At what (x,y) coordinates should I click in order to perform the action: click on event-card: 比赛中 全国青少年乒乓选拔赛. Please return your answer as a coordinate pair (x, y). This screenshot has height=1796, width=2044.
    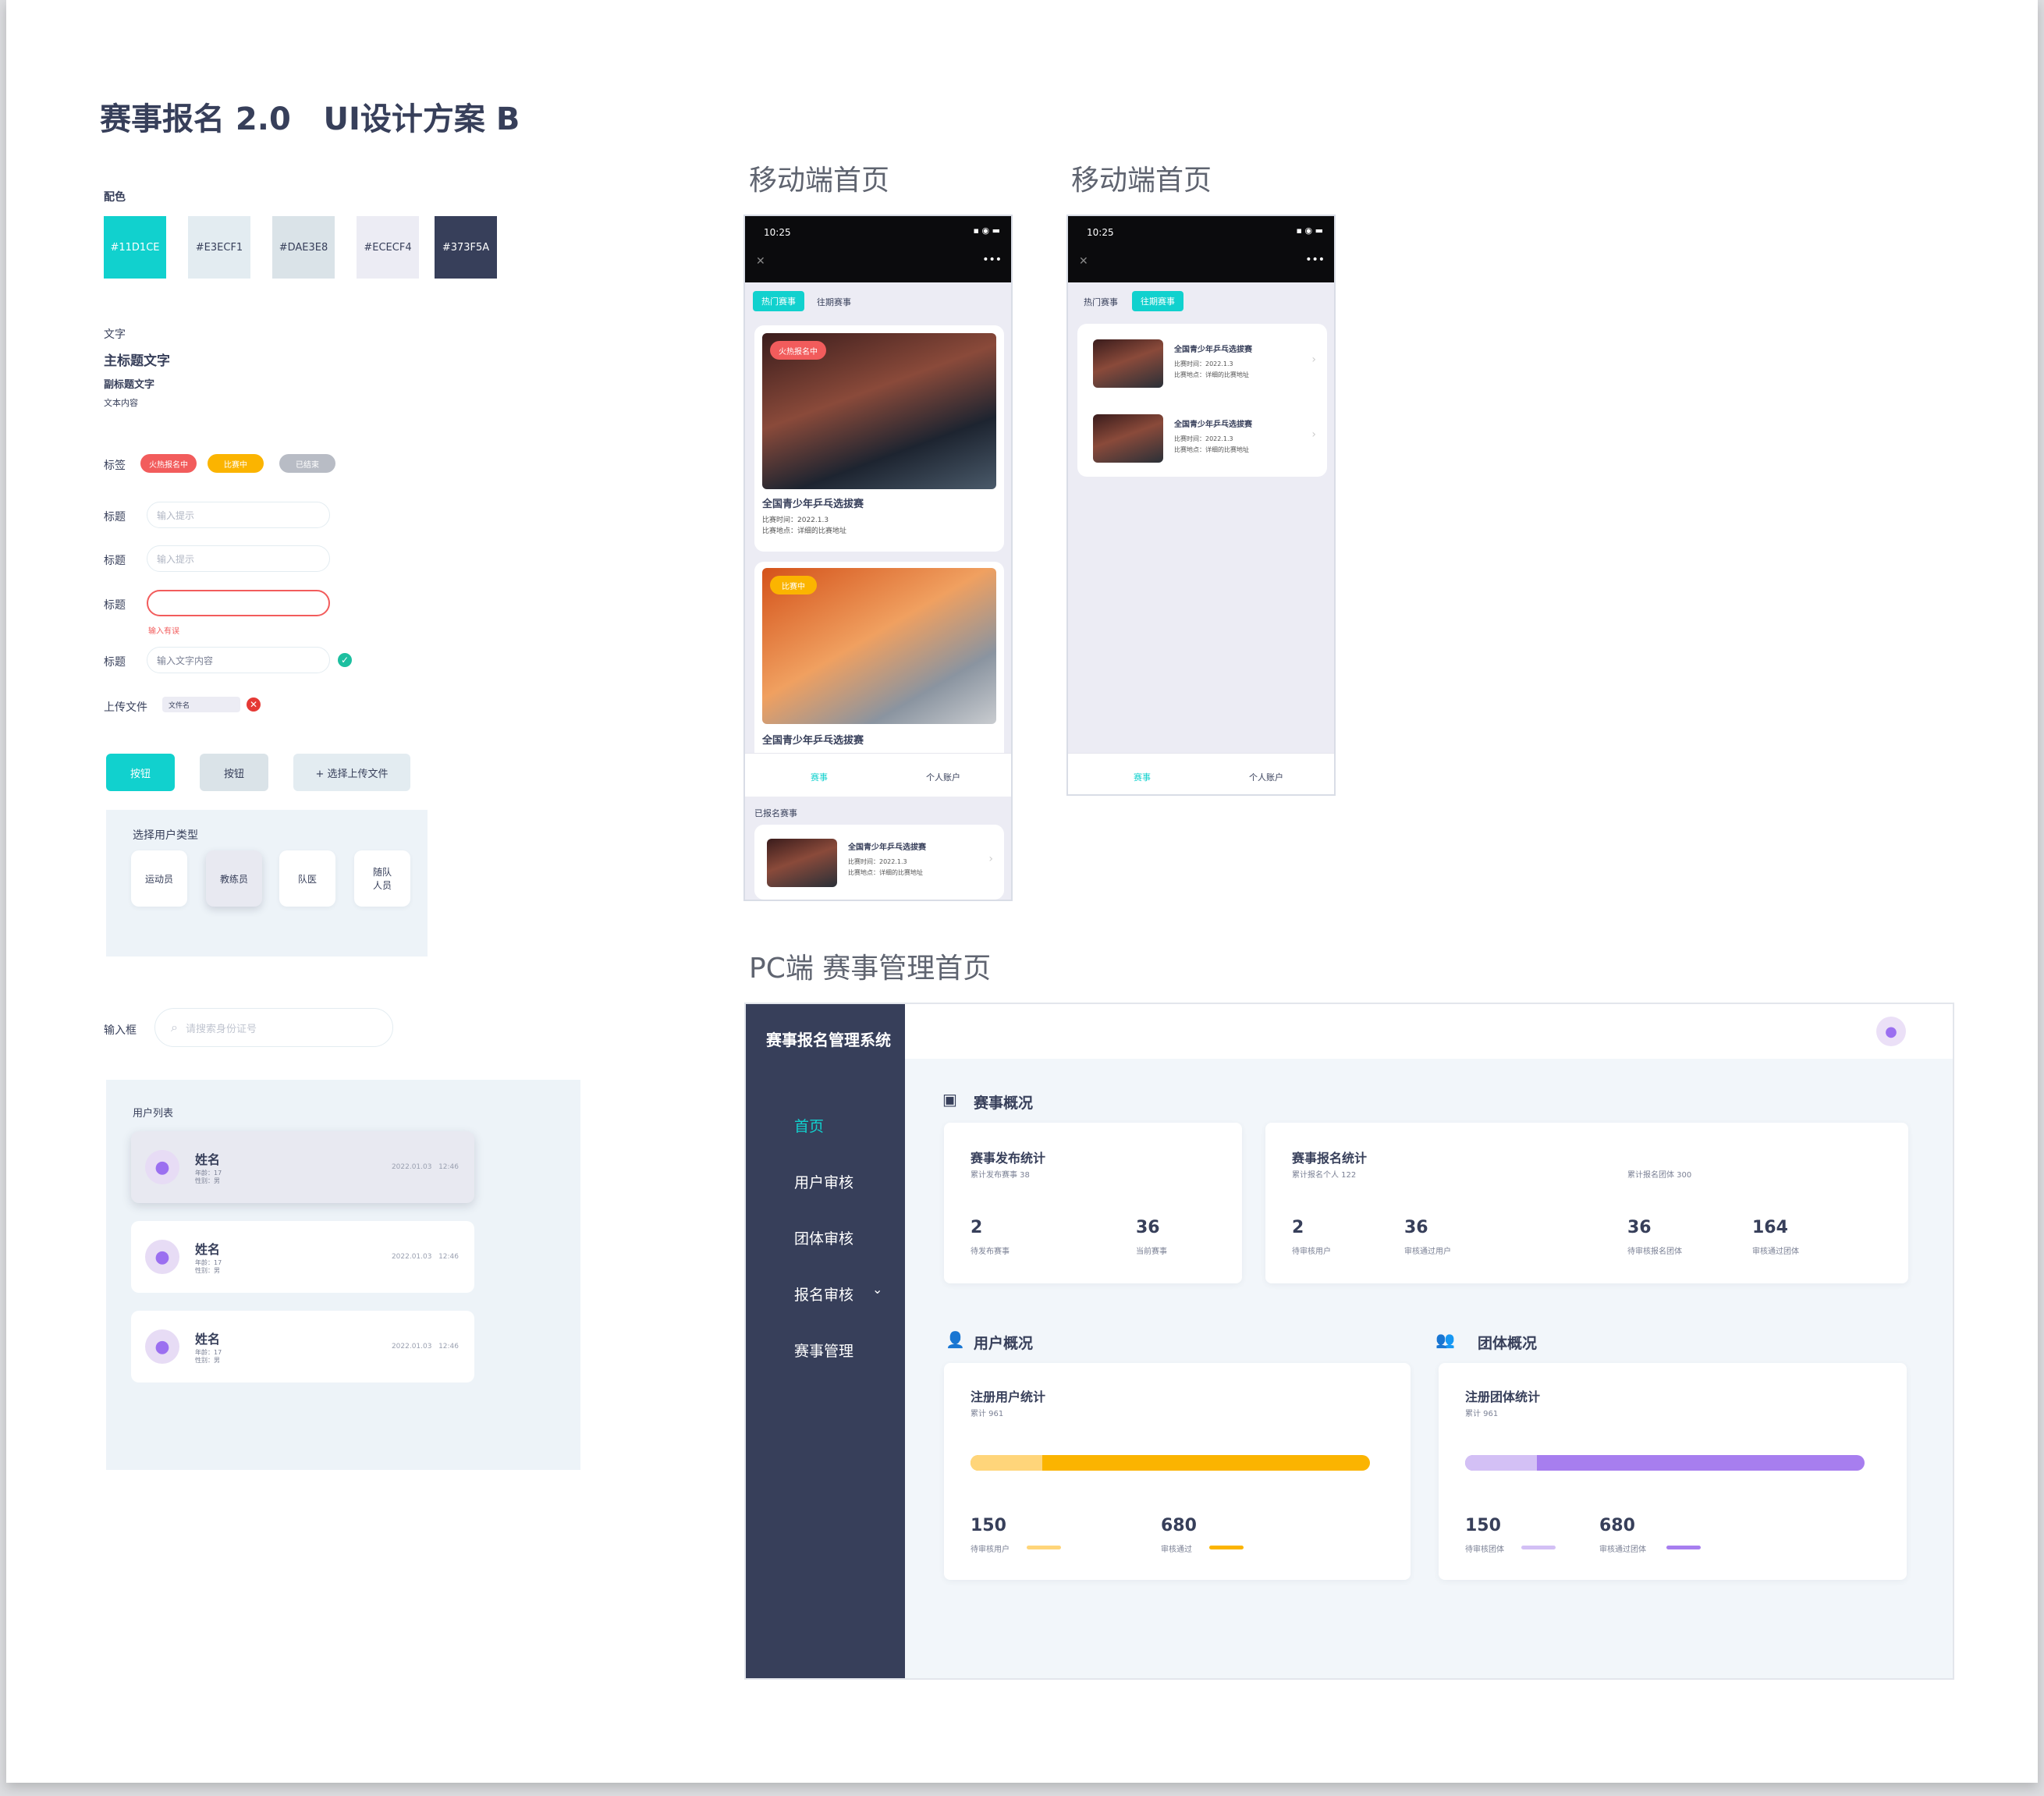
    Looking at the image, I should click on (879, 663).